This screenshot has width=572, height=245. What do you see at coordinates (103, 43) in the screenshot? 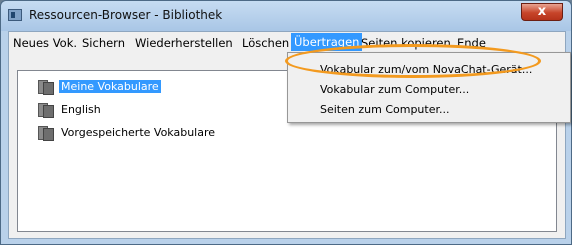
I see `menu-save: Sichern` at bounding box center [103, 43].